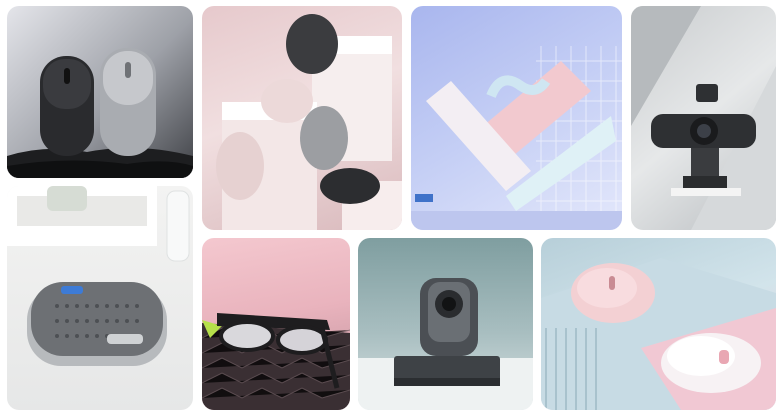 The width and height of the screenshot is (776, 410). I want to click on gallery-tile-sunglasses, so click(276, 324).